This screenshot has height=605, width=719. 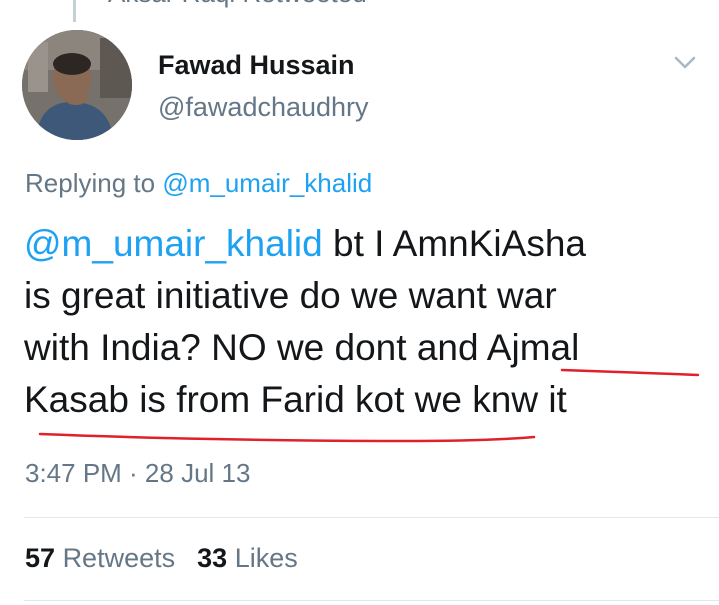 I want to click on tweet-line-3: with India? NO we dont and Ajmal, so click(x=369, y=348).